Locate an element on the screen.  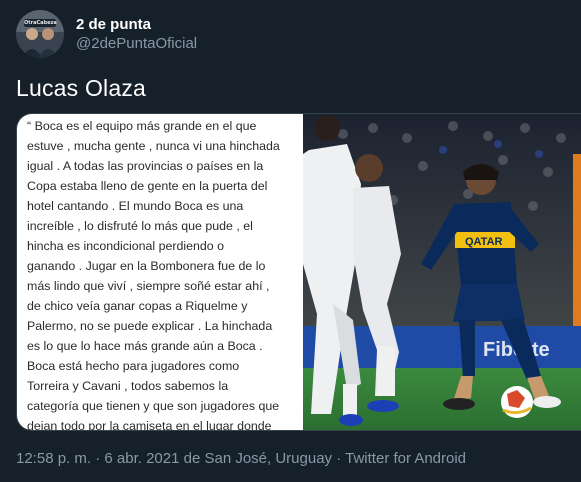
display-name: 2 de punta is located at coordinates (136, 24).